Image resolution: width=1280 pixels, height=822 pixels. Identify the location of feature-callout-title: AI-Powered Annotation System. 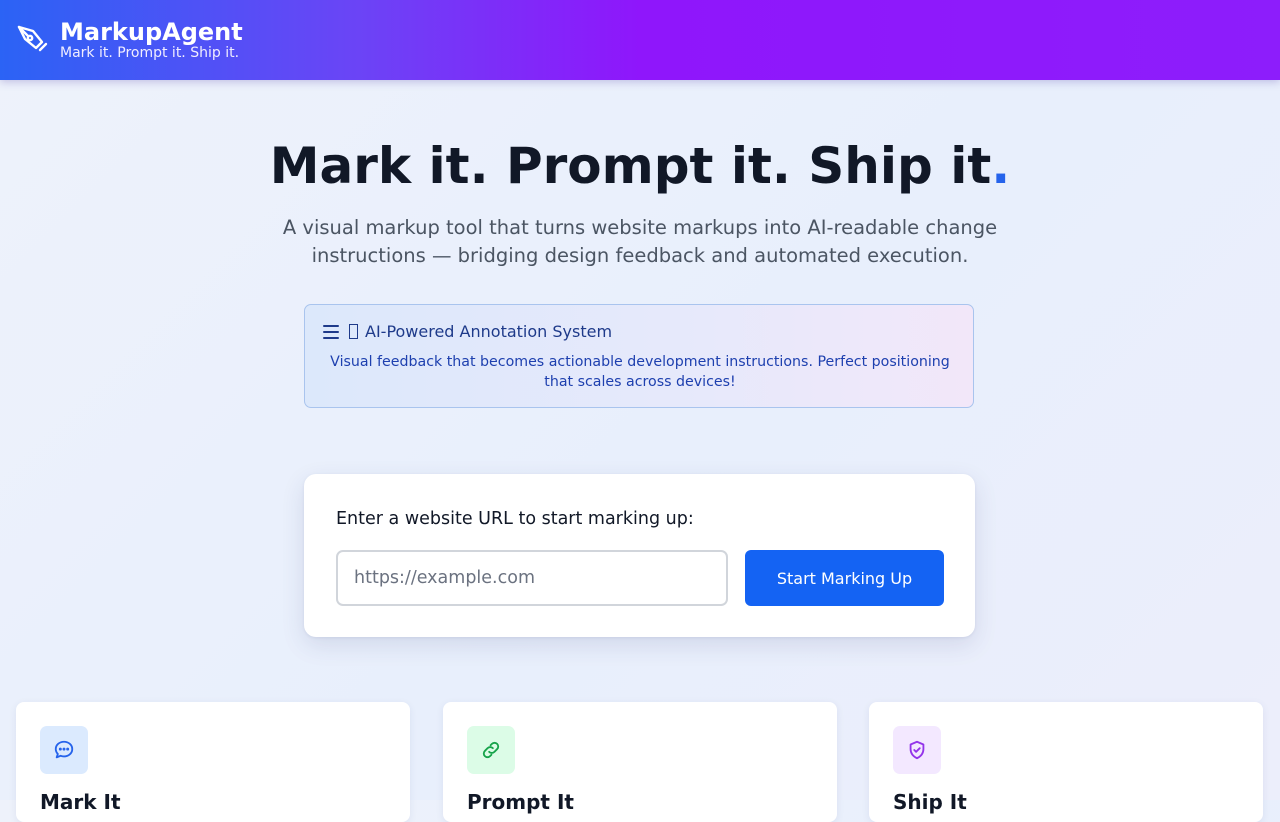
(480, 332).